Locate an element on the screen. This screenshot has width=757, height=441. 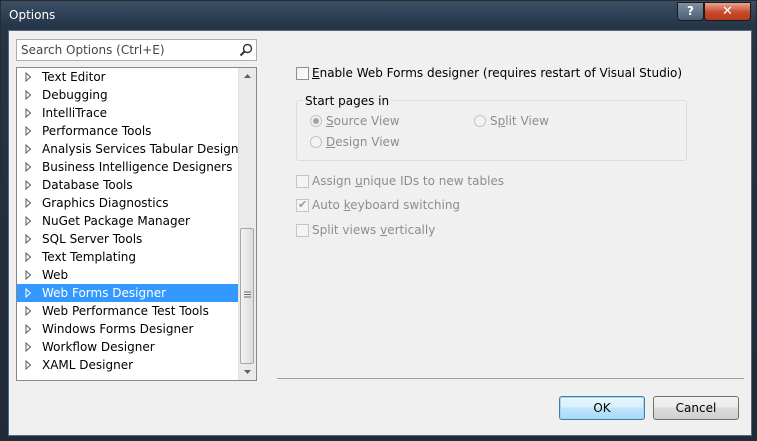
search-input is located at coordinates (126, 50).